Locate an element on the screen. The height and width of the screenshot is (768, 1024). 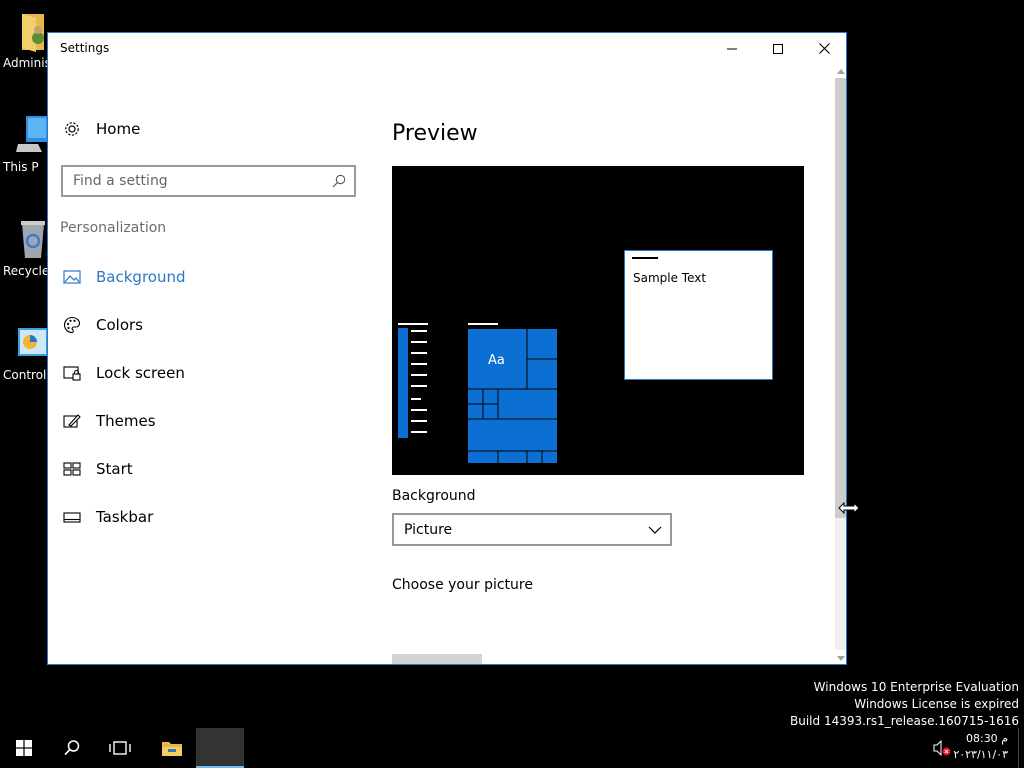
clock-date: ۲۰۲۳/۱۱/۰۳ is located at coordinates (980, 754).